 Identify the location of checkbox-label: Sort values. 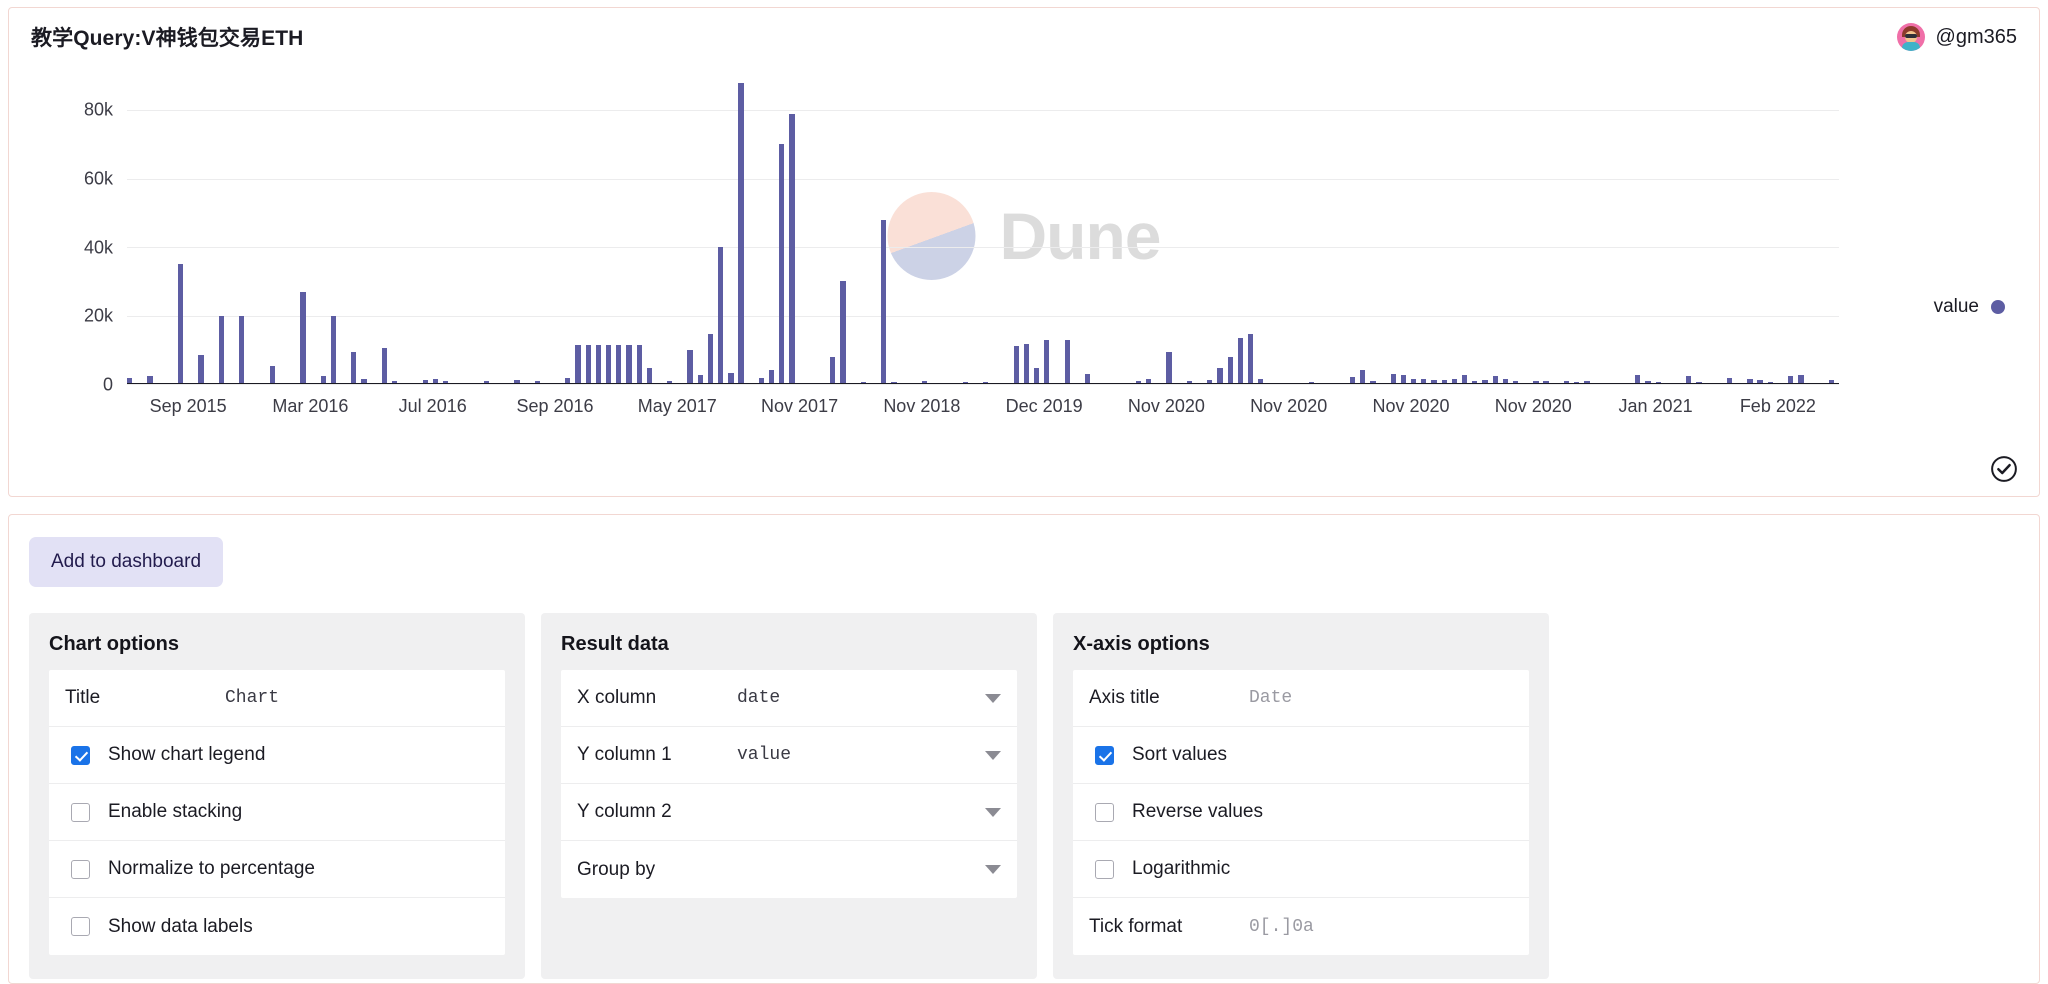
(1180, 754).